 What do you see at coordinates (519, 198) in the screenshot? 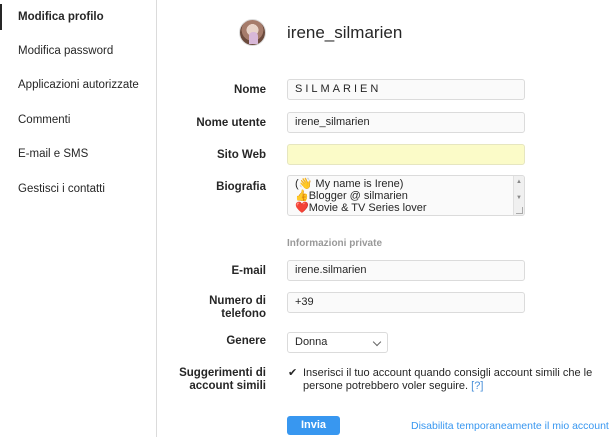
I see `scroll-down-icon: ▼` at bounding box center [519, 198].